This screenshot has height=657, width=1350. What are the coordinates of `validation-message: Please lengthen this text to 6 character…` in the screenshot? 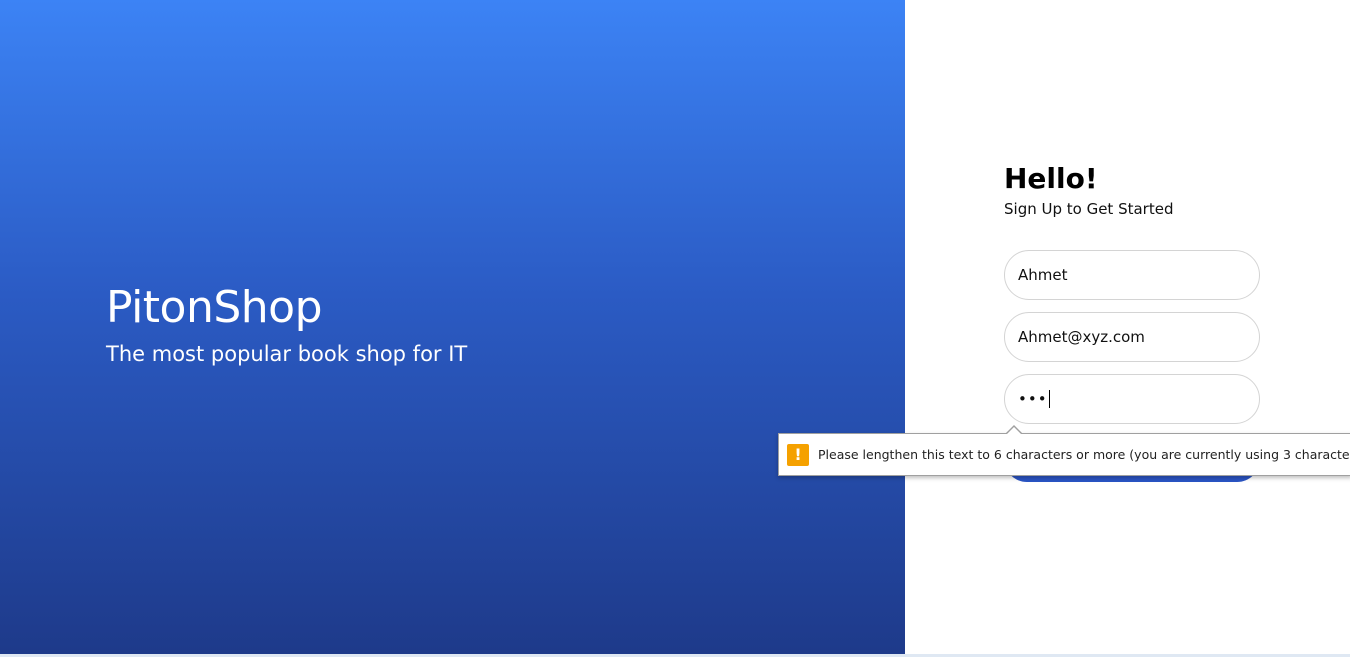 It's located at (1084, 454).